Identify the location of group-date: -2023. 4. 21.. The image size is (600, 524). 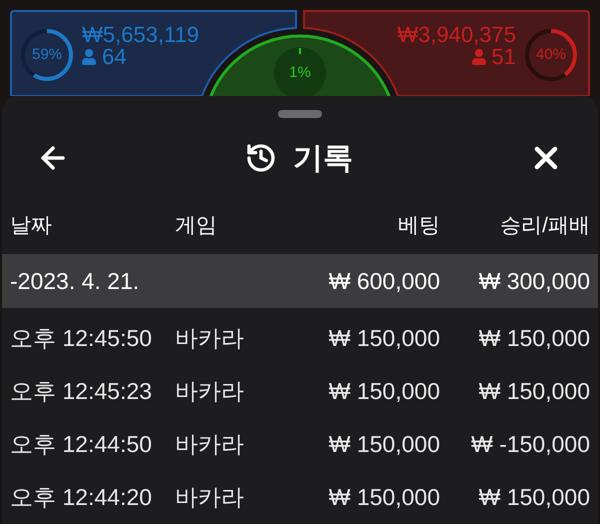
(75, 281).